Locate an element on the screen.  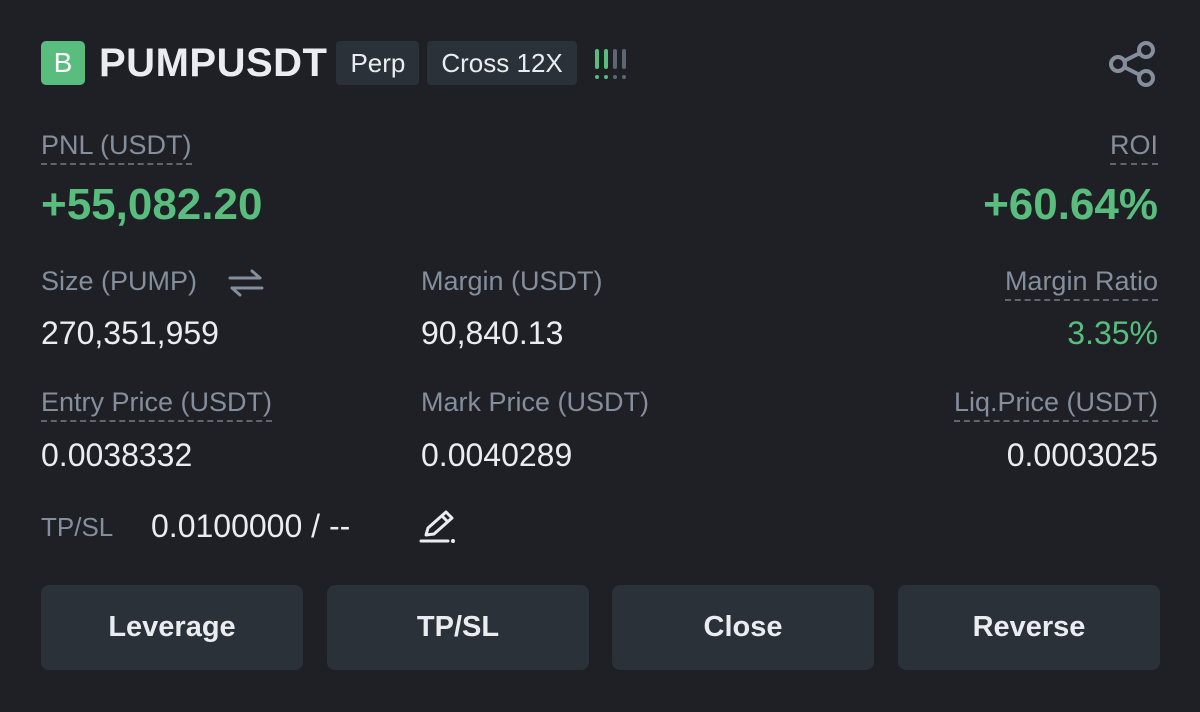
margin-value: 90,840.13 is located at coordinates (492, 333).